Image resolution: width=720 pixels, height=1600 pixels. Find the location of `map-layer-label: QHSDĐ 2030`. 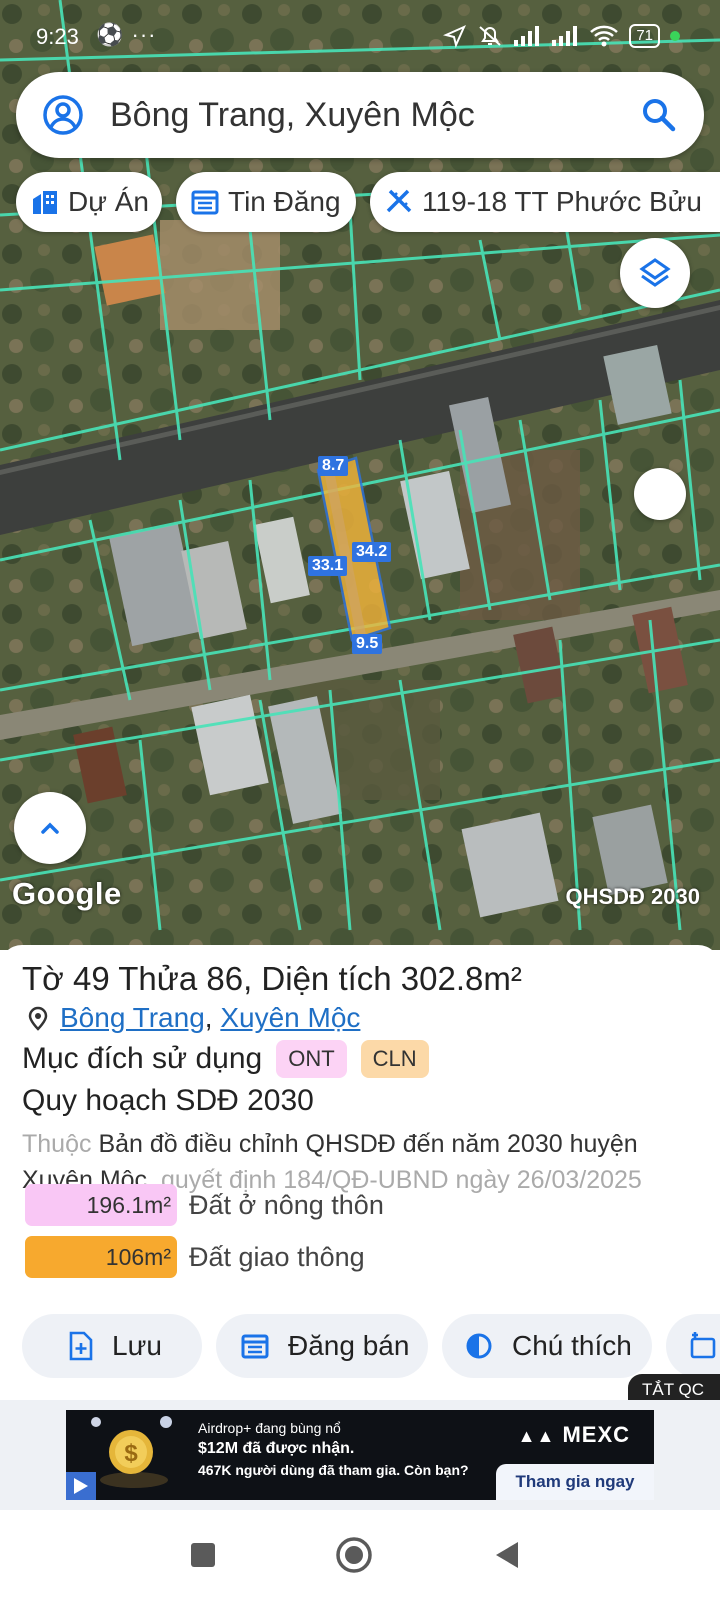

map-layer-label: QHSDĐ 2030 is located at coordinates (632, 896).